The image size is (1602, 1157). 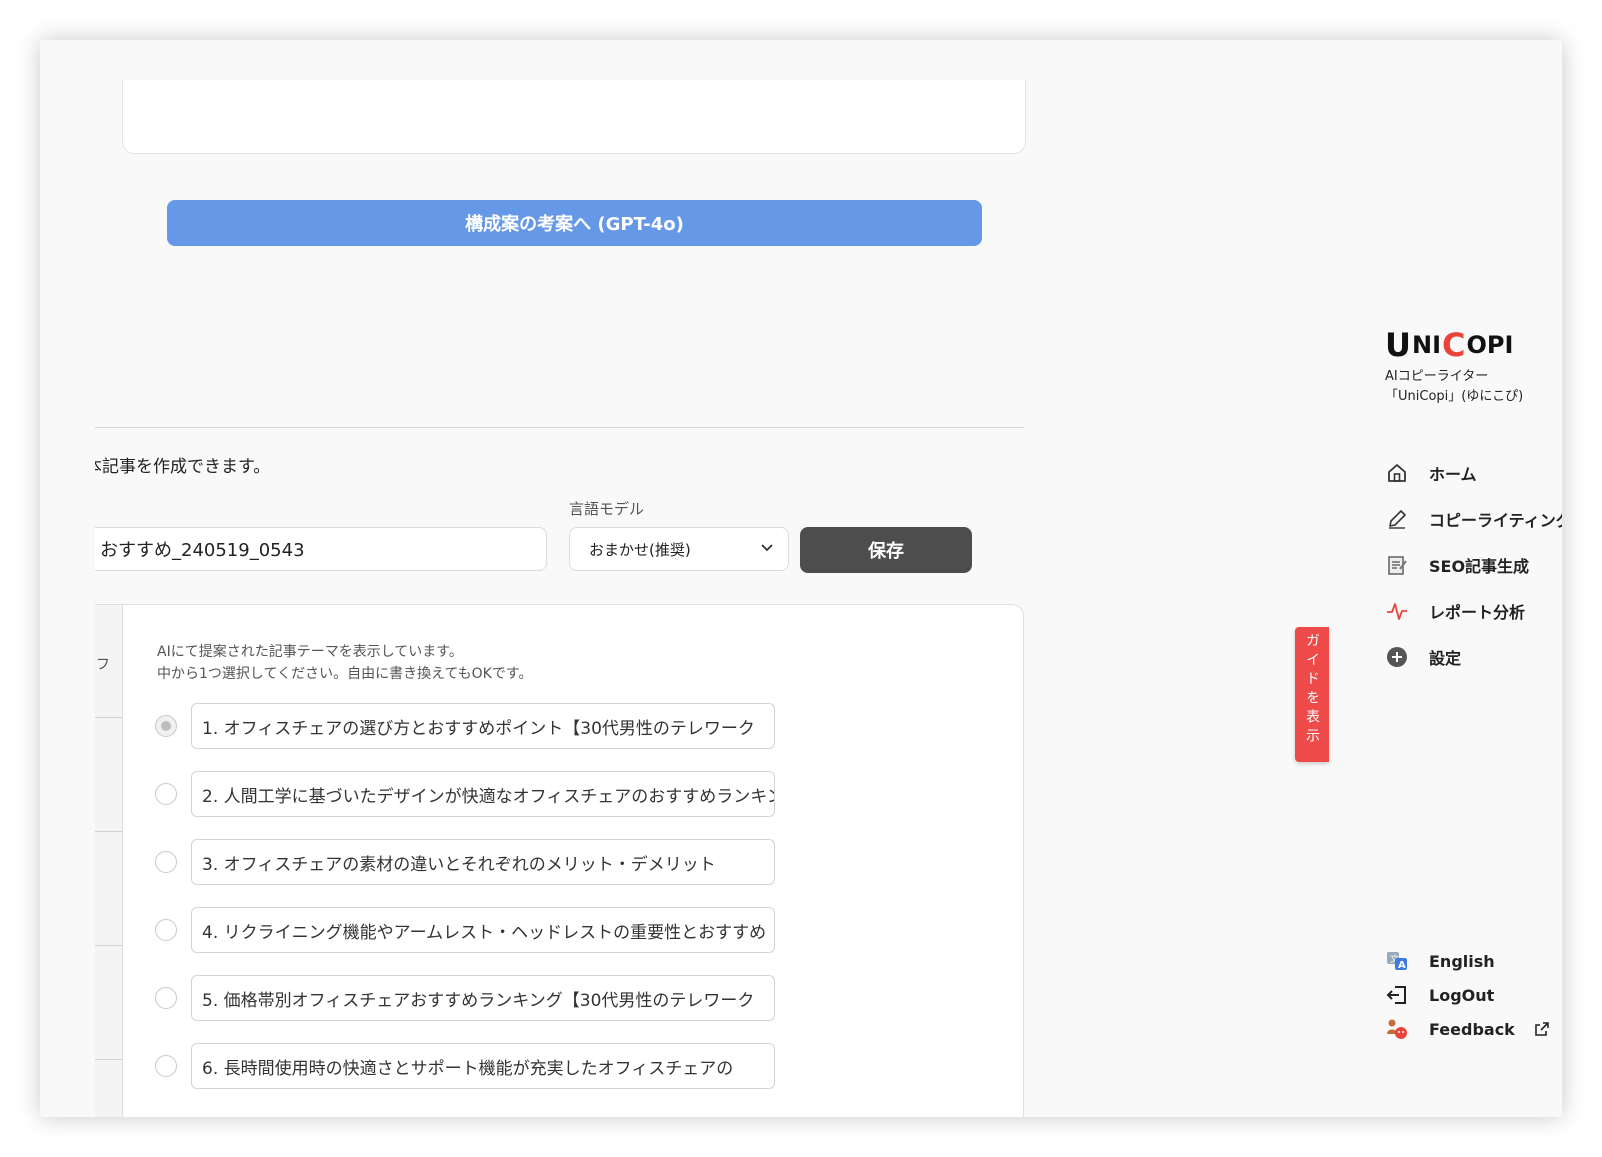 I want to click on guide-tab-label: ガイドを表示, so click(x=1312, y=690).